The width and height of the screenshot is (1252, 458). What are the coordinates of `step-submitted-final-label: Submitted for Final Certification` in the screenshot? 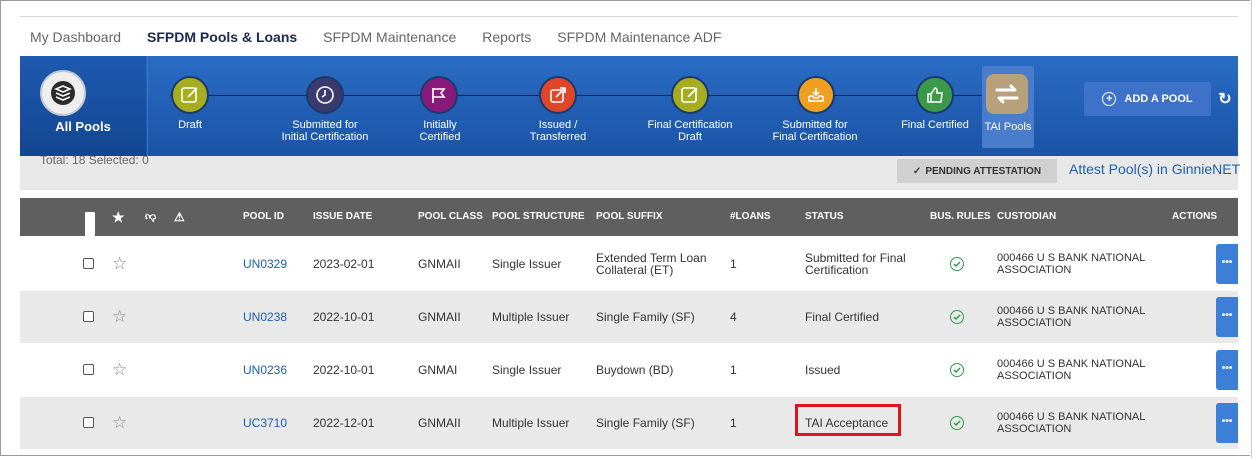 It's located at (815, 131).